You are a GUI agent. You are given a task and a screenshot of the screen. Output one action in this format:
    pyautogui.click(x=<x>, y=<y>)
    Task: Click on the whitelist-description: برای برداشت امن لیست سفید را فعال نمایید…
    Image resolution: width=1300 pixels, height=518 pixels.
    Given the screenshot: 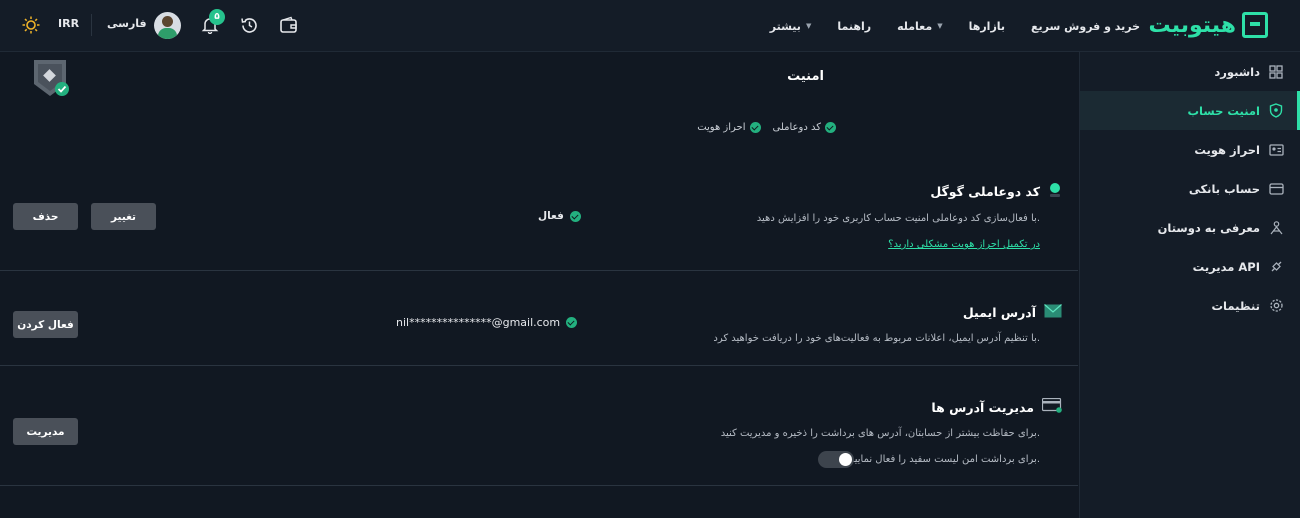 What is the action you would take?
    pyautogui.click(x=944, y=459)
    